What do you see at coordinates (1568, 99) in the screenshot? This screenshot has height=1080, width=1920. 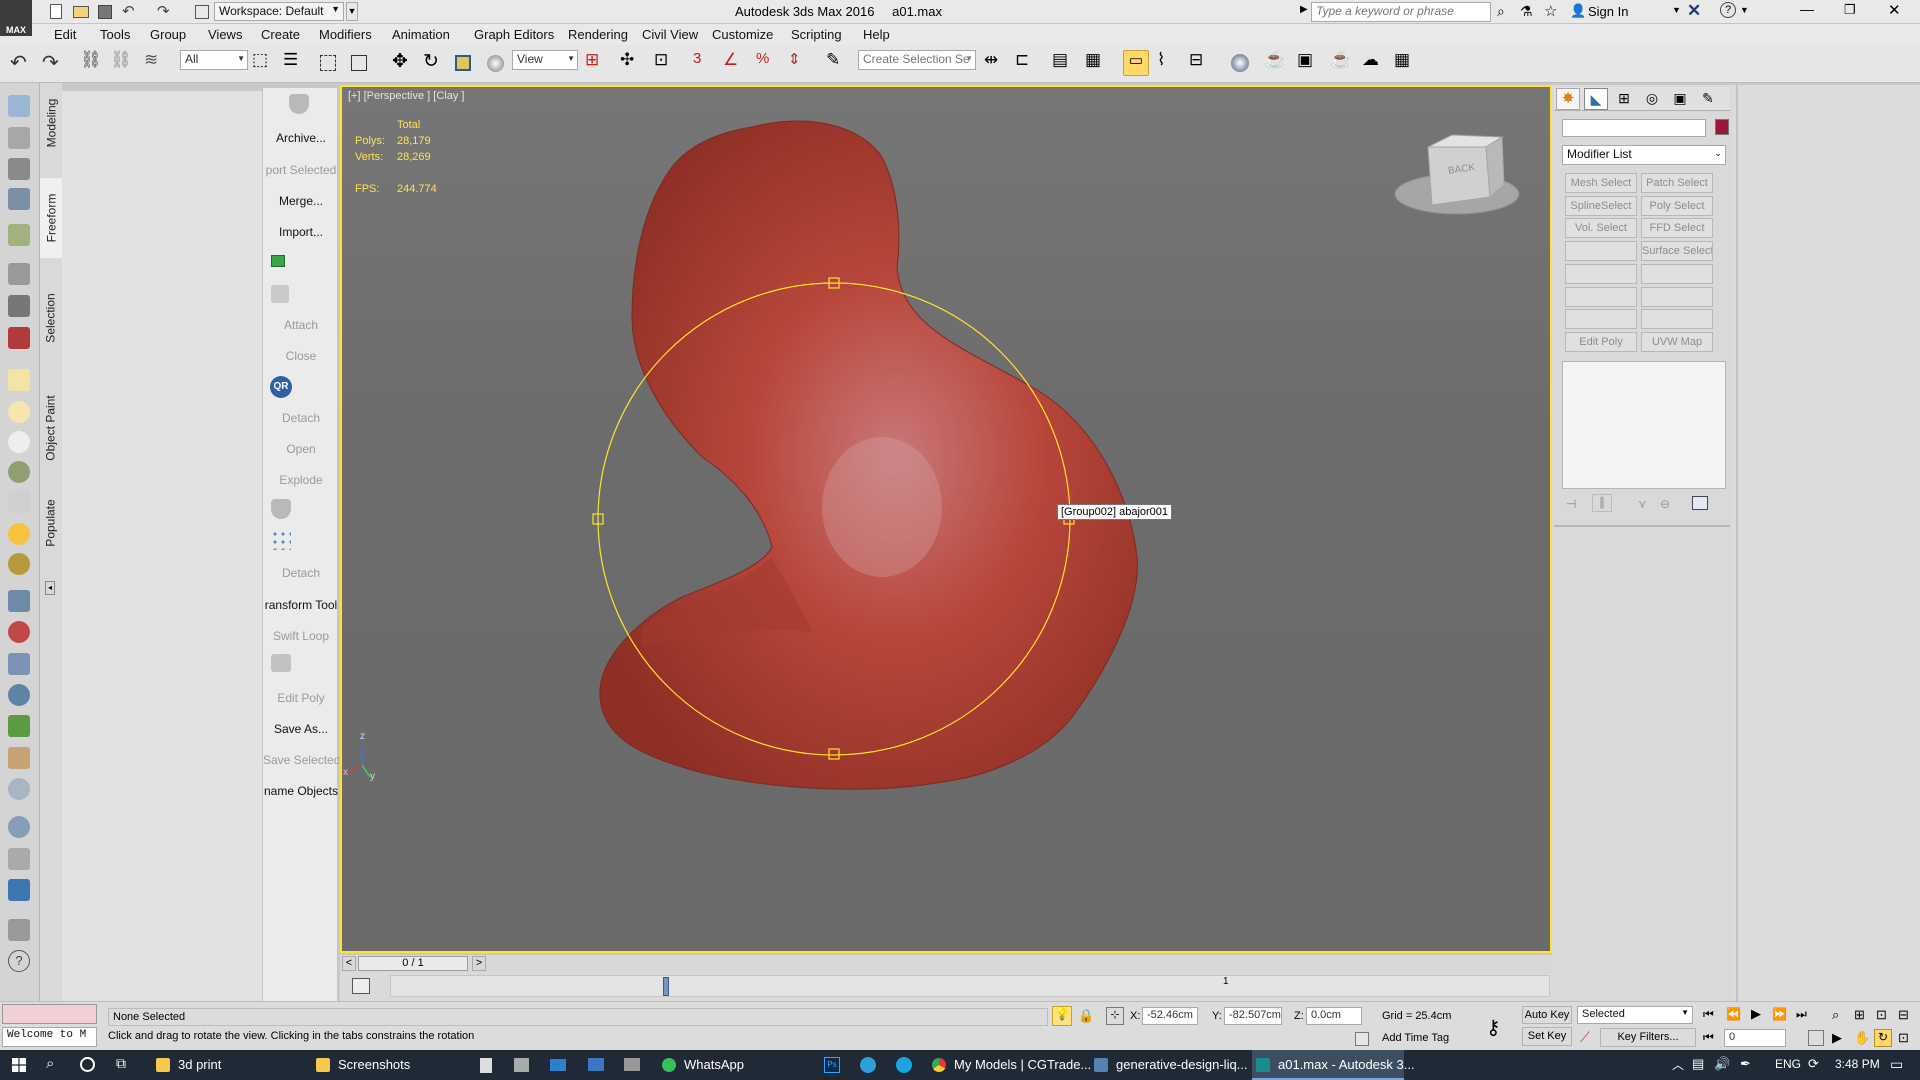 I see `create-tab-icon: ✸` at bounding box center [1568, 99].